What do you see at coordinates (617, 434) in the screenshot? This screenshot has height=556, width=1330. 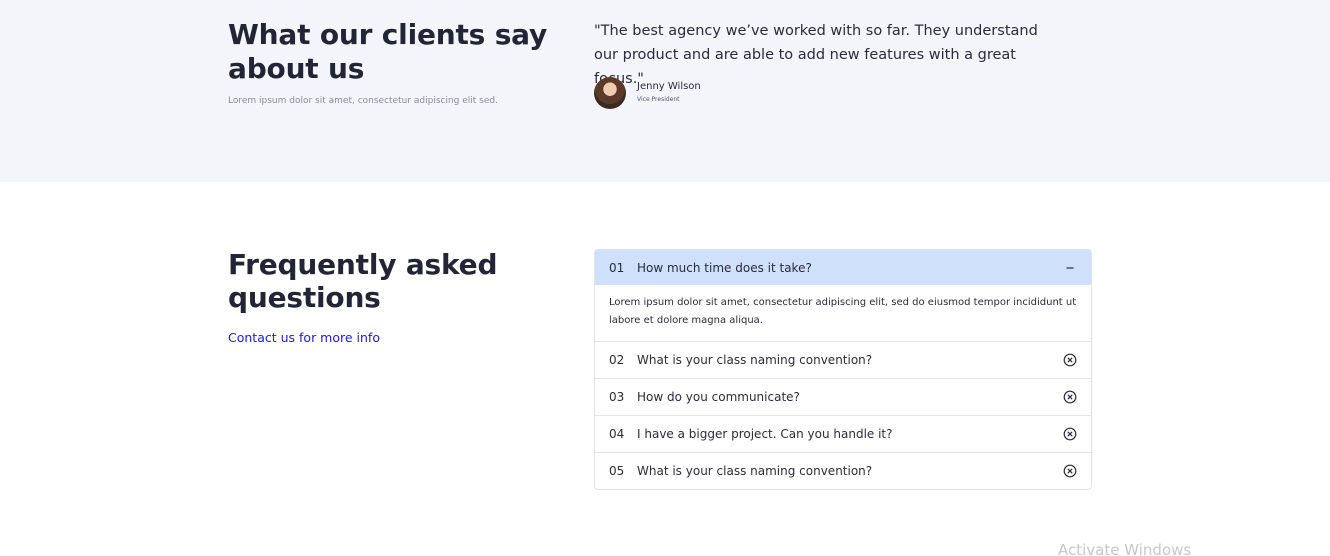 I see `faq-number: 04` at bounding box center [617, 434].